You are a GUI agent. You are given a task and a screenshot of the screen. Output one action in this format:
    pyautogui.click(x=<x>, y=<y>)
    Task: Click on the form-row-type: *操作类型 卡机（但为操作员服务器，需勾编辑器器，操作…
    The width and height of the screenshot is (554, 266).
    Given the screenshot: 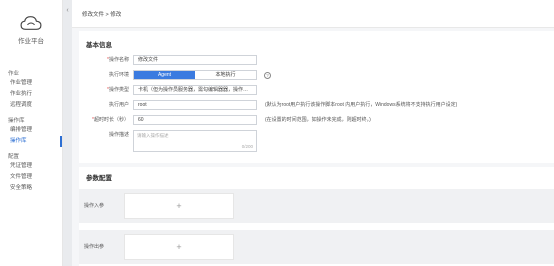 What is the action you would take?
    pyautogui.click(x=316, y=90)
    